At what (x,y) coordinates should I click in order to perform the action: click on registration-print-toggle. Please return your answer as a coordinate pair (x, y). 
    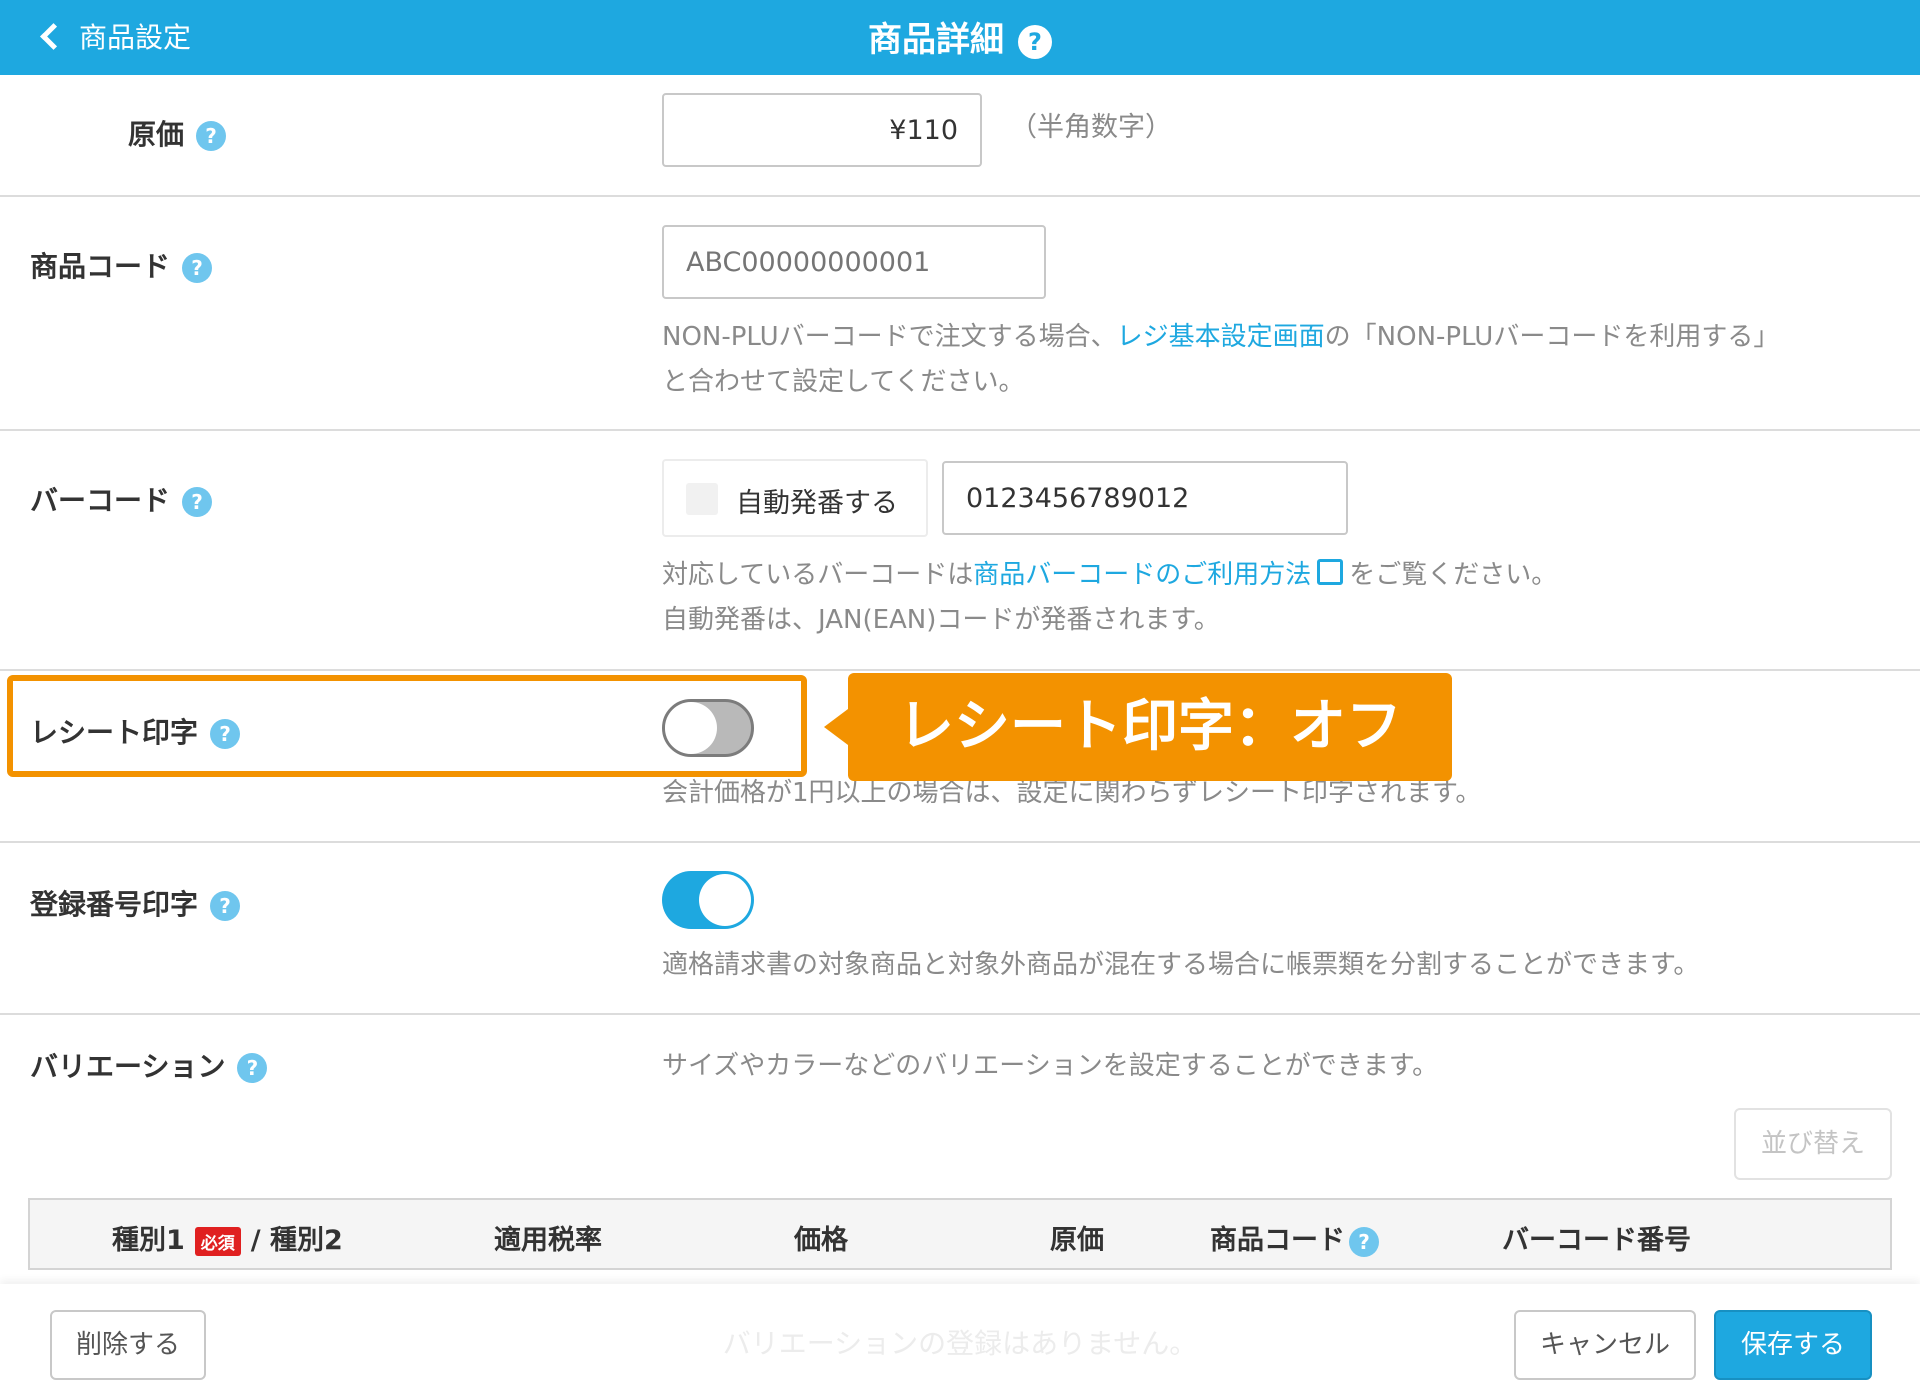
    Looking at the image, I should click on (708, 900).